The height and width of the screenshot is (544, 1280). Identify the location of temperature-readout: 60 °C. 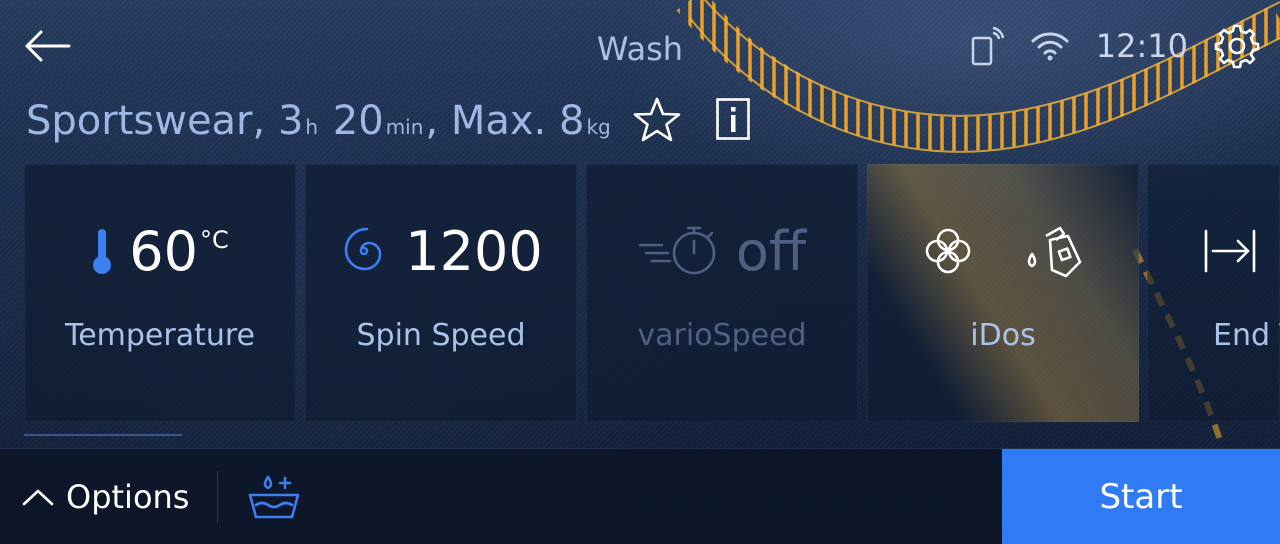
(178, 251).